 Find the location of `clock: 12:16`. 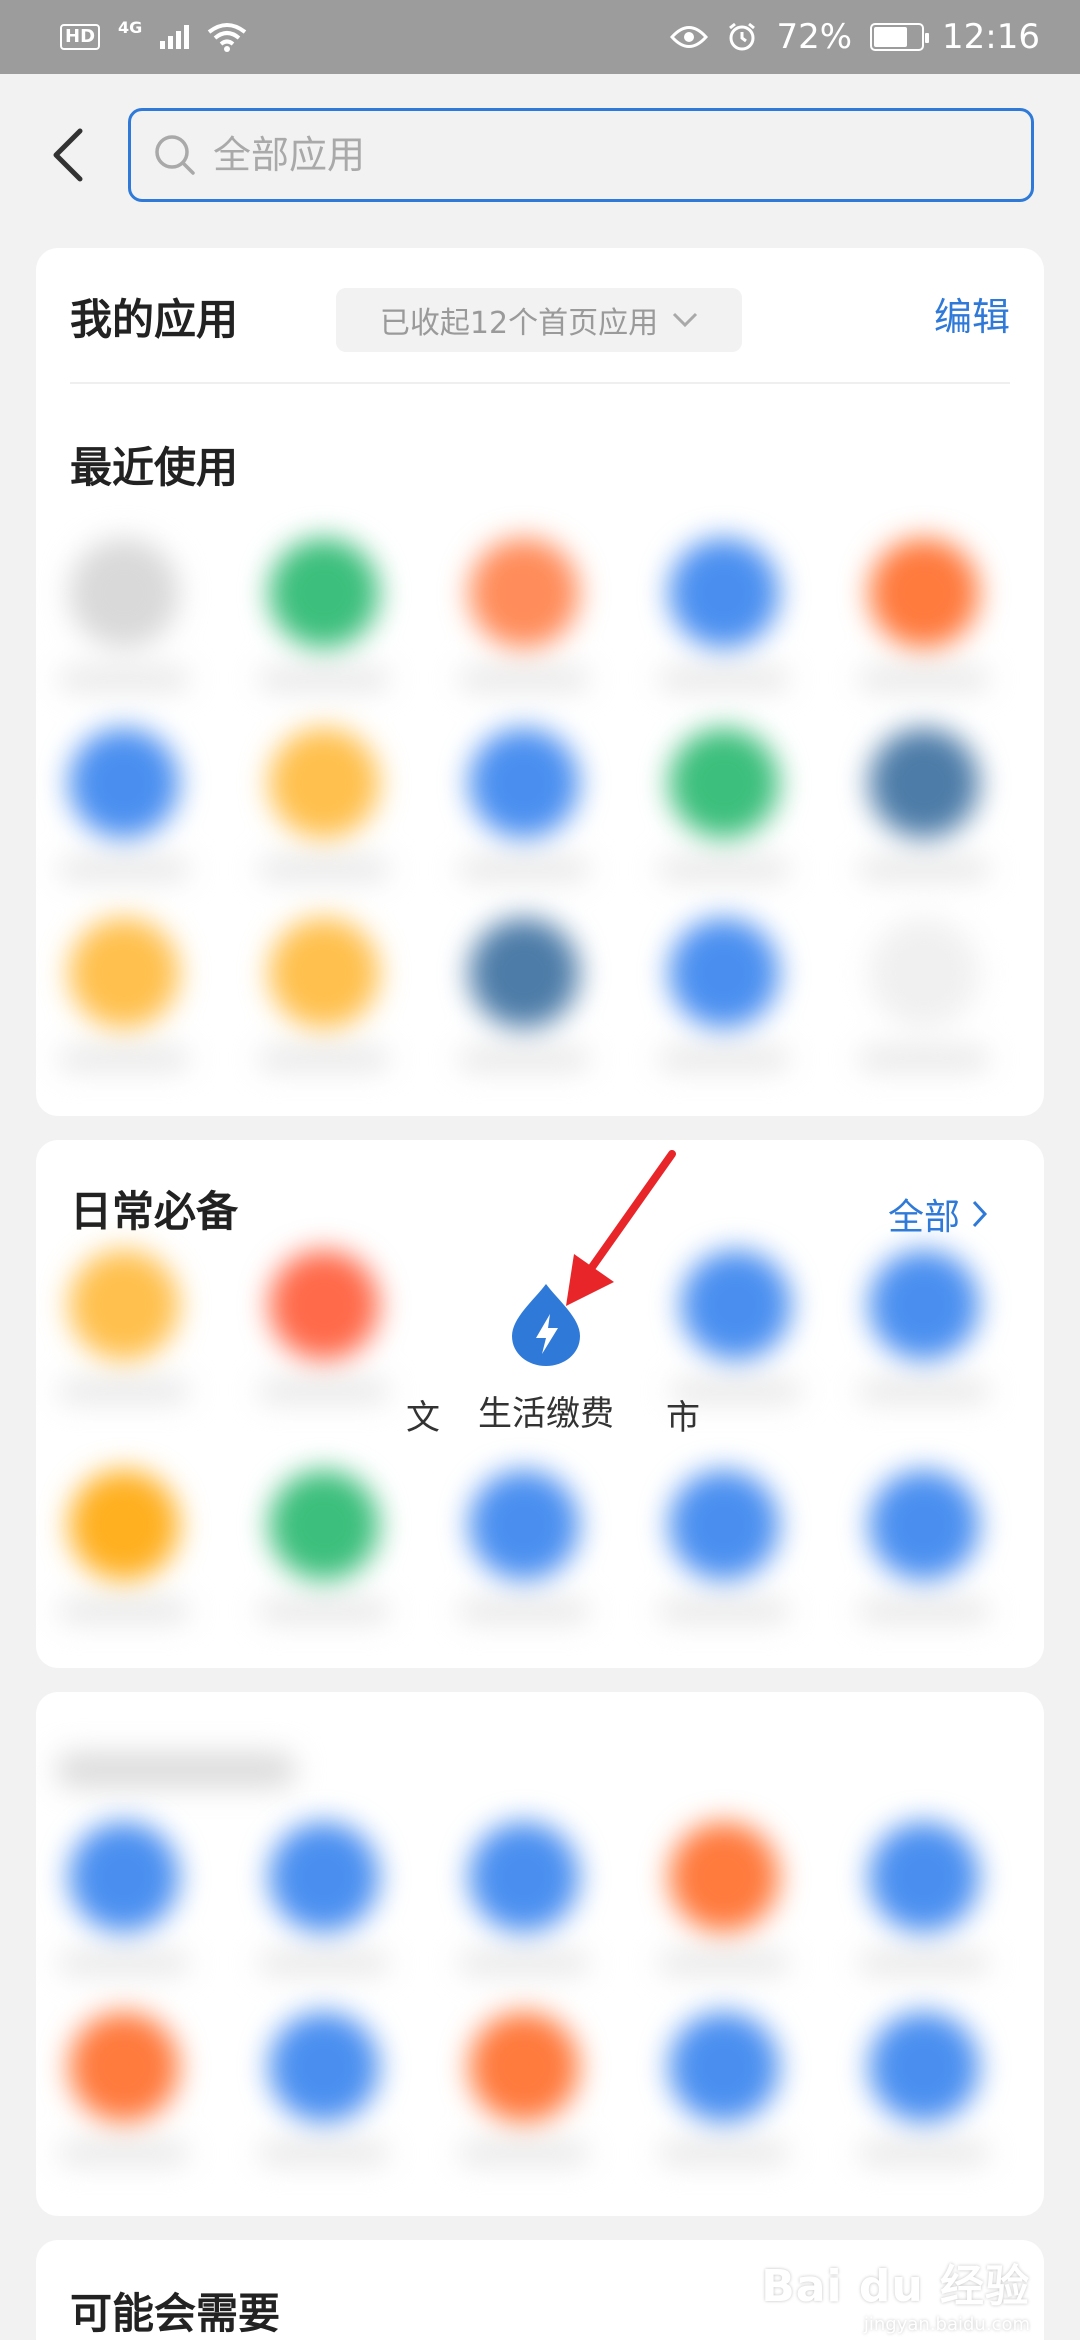

clock: 12:16 is located at coordinates (991, 37).